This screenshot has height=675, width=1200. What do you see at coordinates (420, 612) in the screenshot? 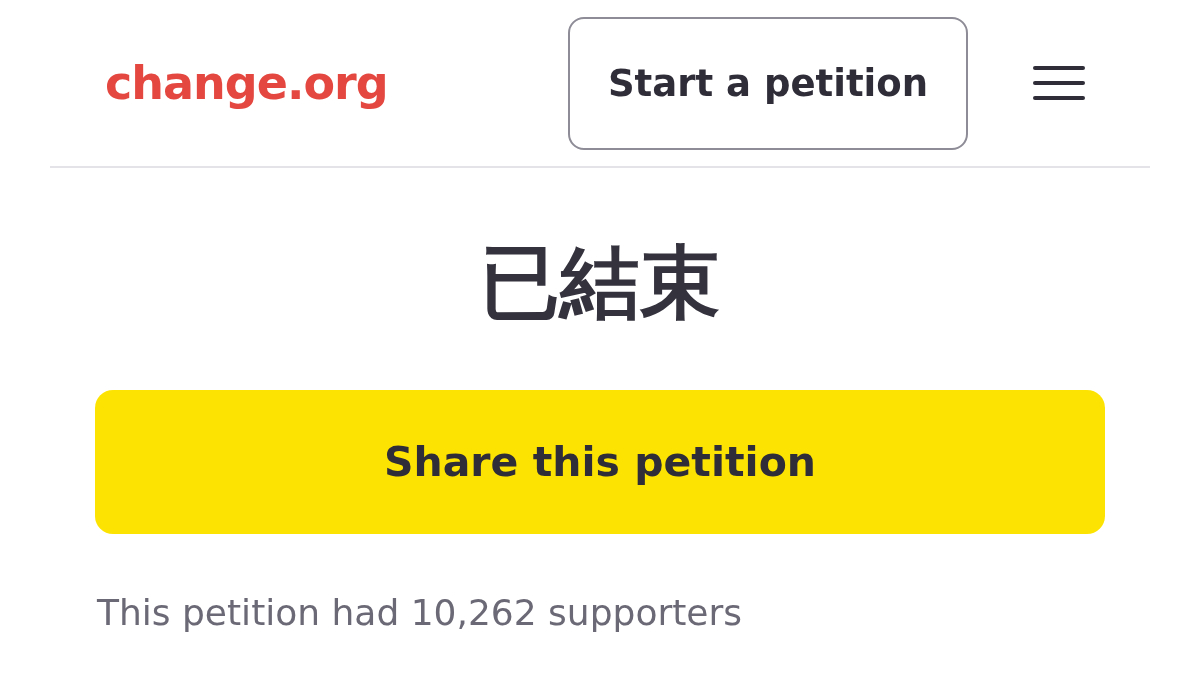
I see `supporters-count: This petition had 10,262 supporters` at bounding box center [420, 612].